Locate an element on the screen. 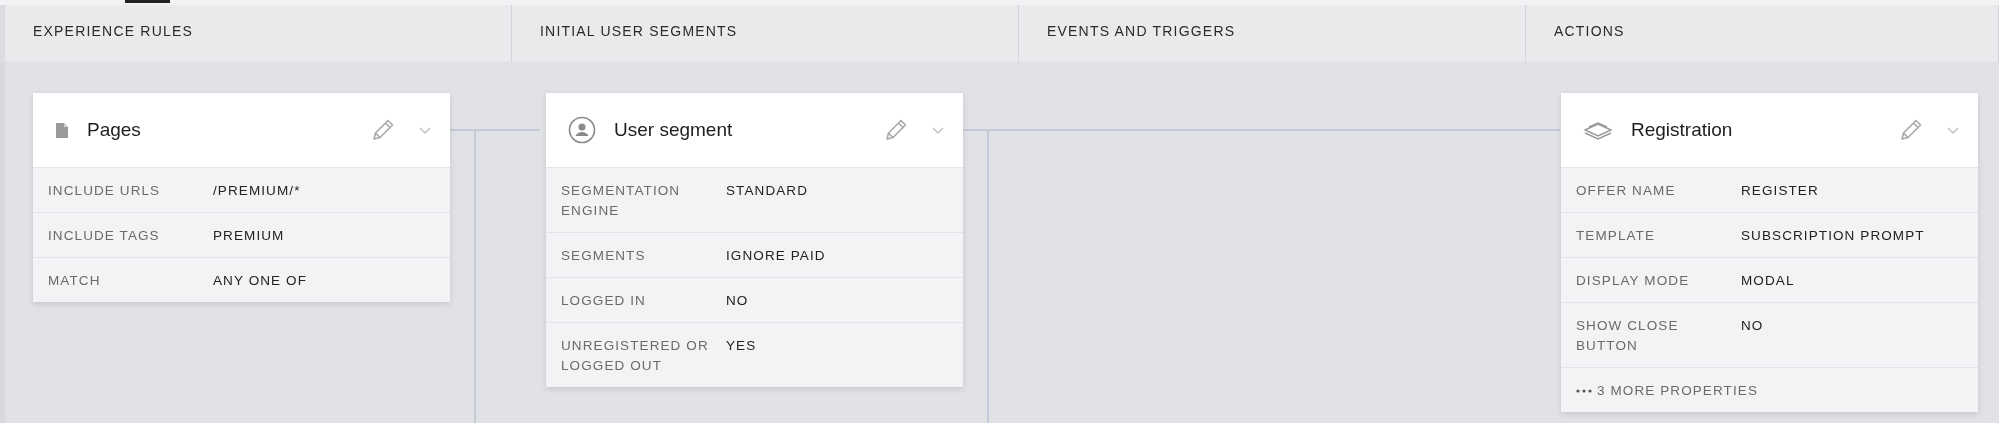 This screenshot has height=423, width=1999. property-label: LOGGED IN is located at coordinates (604, 301).